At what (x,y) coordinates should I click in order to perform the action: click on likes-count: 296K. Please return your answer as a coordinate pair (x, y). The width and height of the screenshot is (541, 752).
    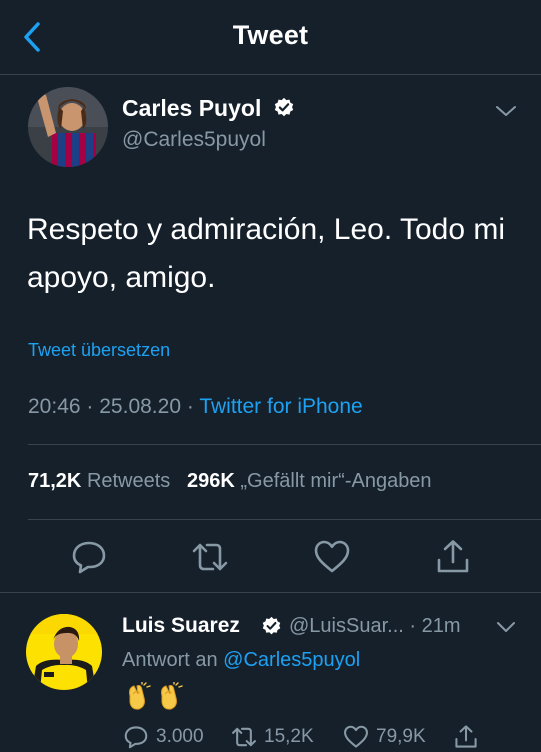
    Looking at the image, I should click on (211, 481).